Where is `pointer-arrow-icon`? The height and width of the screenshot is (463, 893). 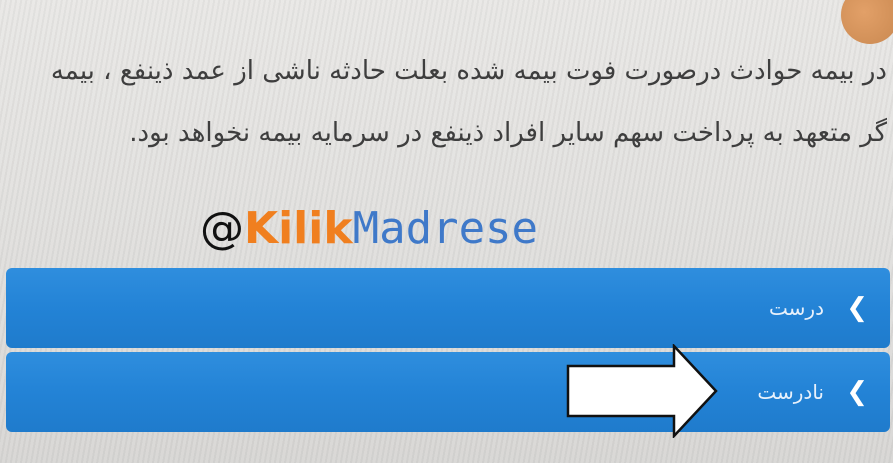
pointer-arrow-icon is located at coordinates (642, 391).